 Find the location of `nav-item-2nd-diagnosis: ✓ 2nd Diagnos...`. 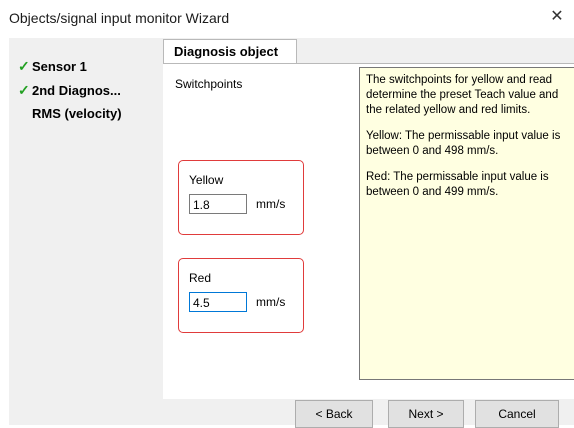

nav-item-2nd-diagnosis: ✓ 2nd Diagnos... is located at coordinates (69, 90).